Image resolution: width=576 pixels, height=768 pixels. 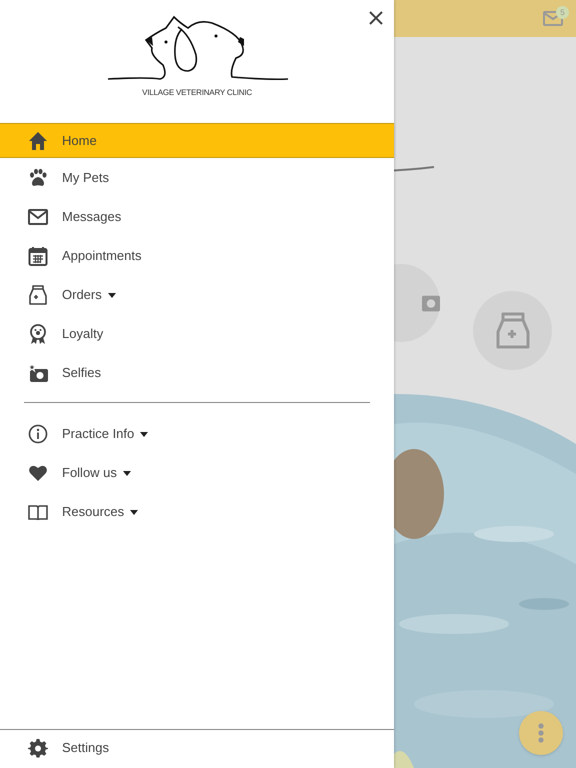 What do you see at coordinates (197, 93) in the screenshot?
I see `logo-text: VILLAGE VETERINARY CLINIC` at bounding box center [197, 93].